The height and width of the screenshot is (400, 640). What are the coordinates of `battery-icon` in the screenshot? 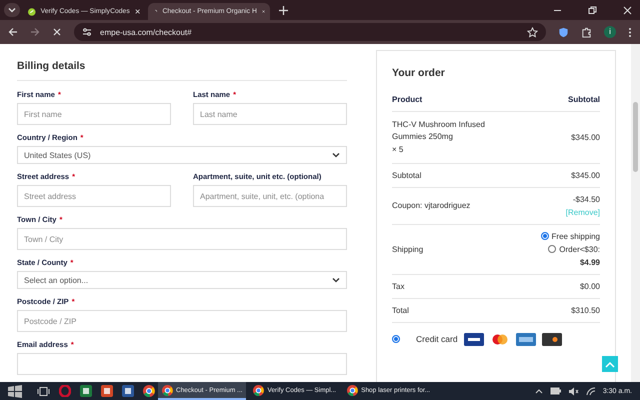 It's located at (555, 391).